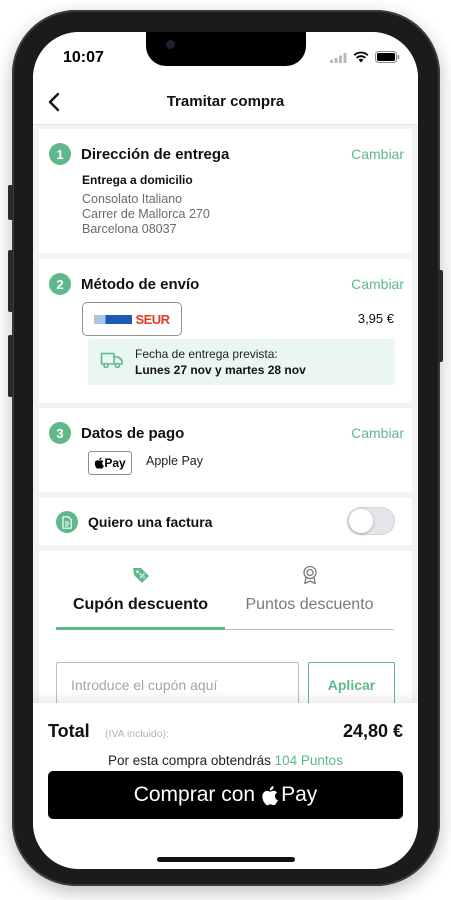 The width and height of the screenshot is (451, 900). What do you see at coordinates (140, 604) in the screenshot?
I see `tab-coupon-label: Cupón descuento` at bounding box center [140, 604].